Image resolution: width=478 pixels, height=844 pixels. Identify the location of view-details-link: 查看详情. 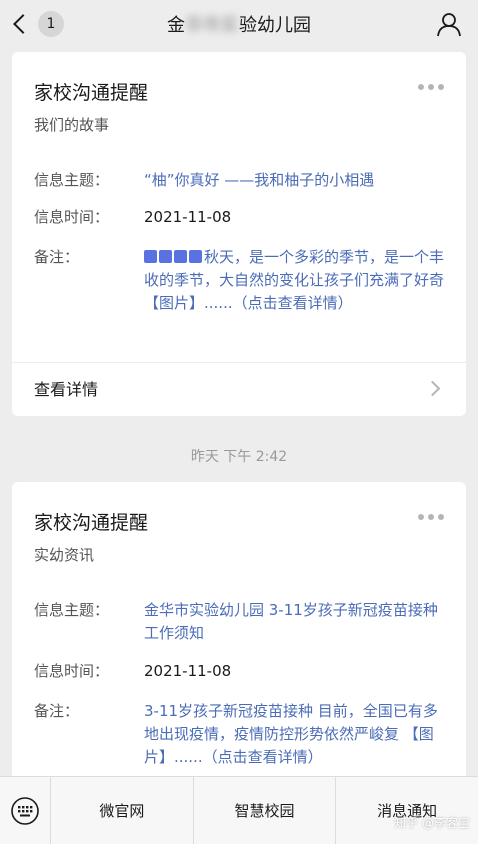
(66, 388).